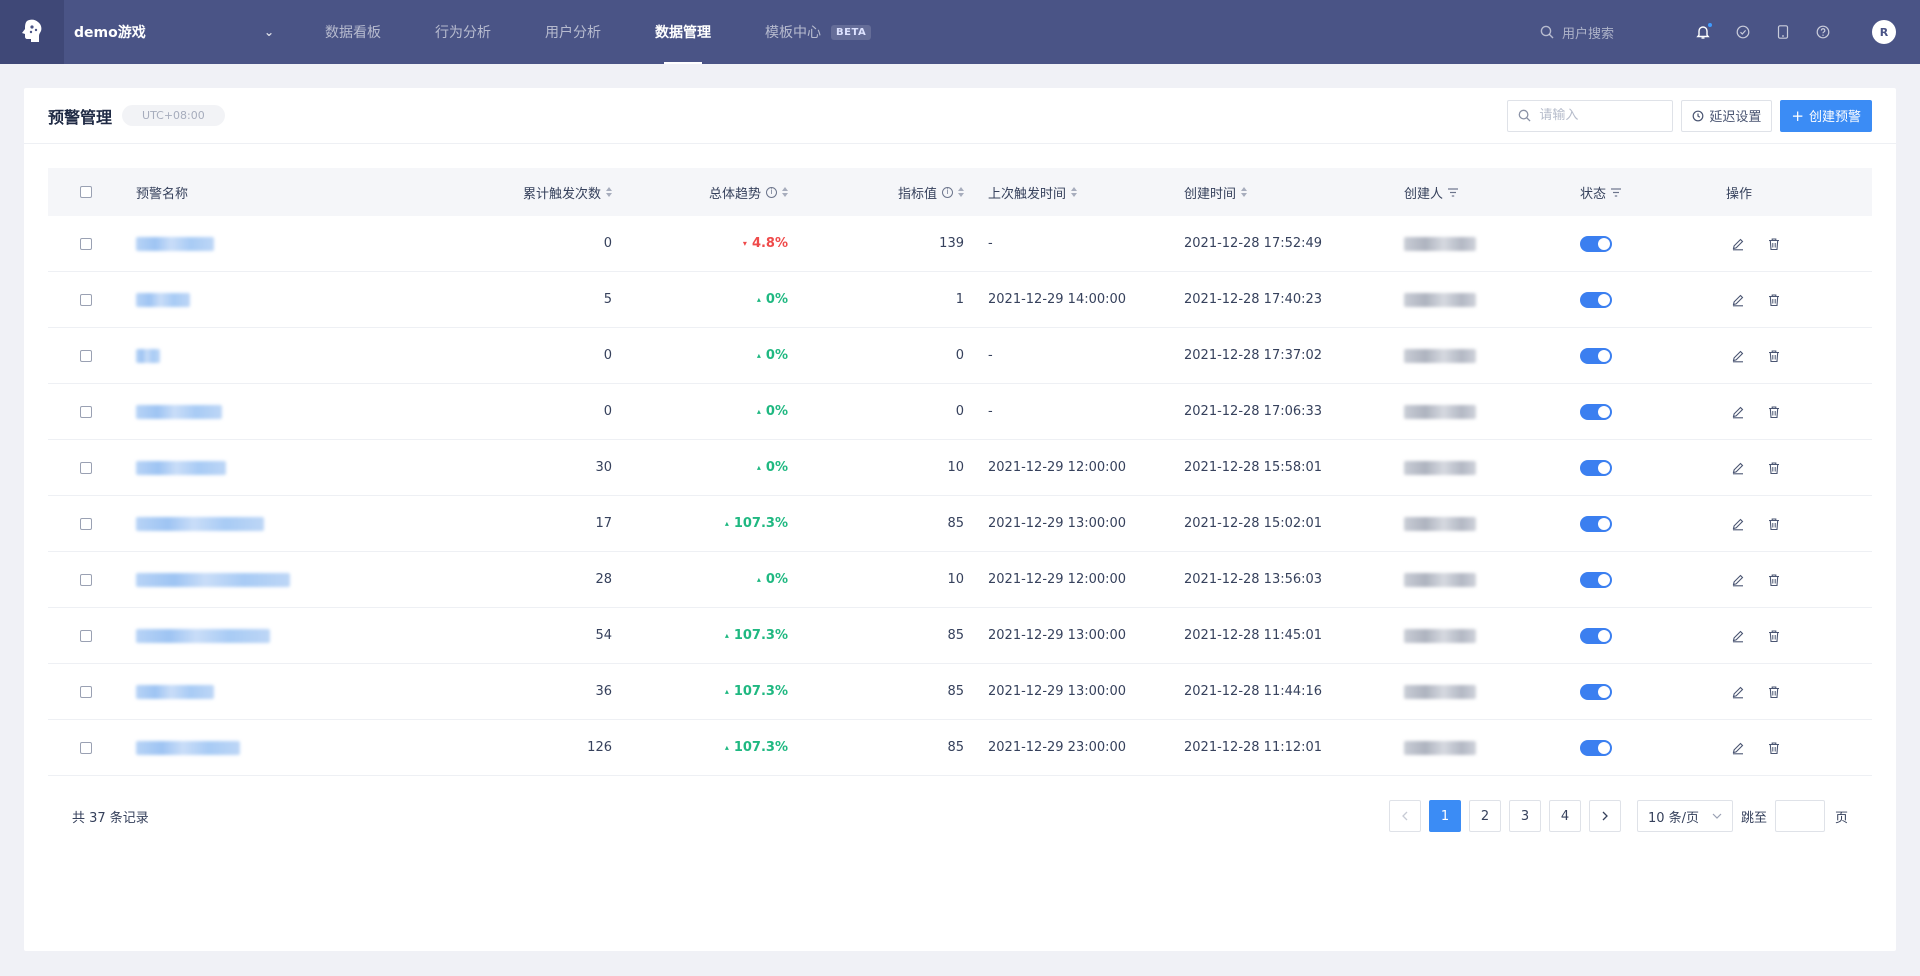 The image size is (1920, 976). Describe the element at coordinates (1884, 32) in the screenshot. I see `avatar: R` at that location.